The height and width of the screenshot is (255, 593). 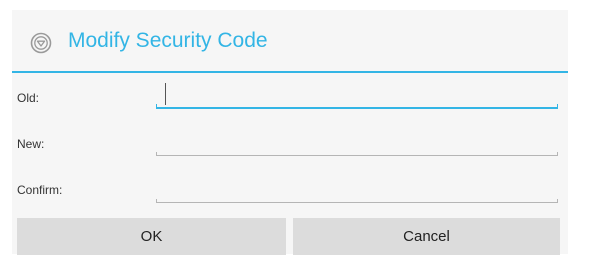 I want to click on confirm-code-input, so click(x=357, y=190).